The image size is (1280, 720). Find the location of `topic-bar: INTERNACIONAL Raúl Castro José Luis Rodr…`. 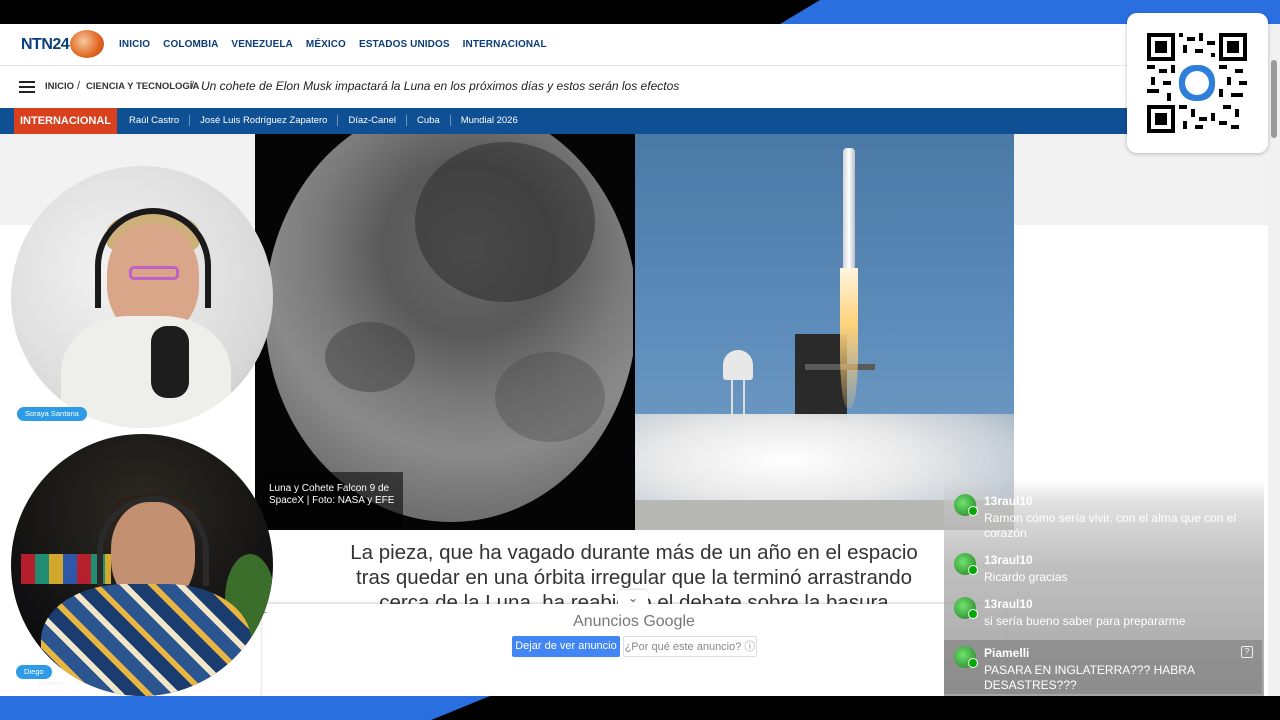

topic-bar: INTERNACIONAL Raúl Castro José Luis Rodr… is located at coordinates (634, 121).